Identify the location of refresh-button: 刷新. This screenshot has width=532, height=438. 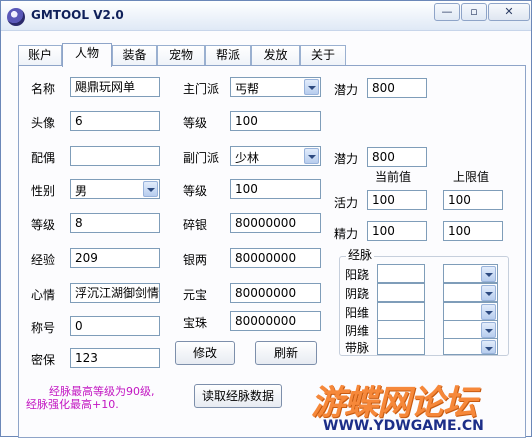
(286, 353).